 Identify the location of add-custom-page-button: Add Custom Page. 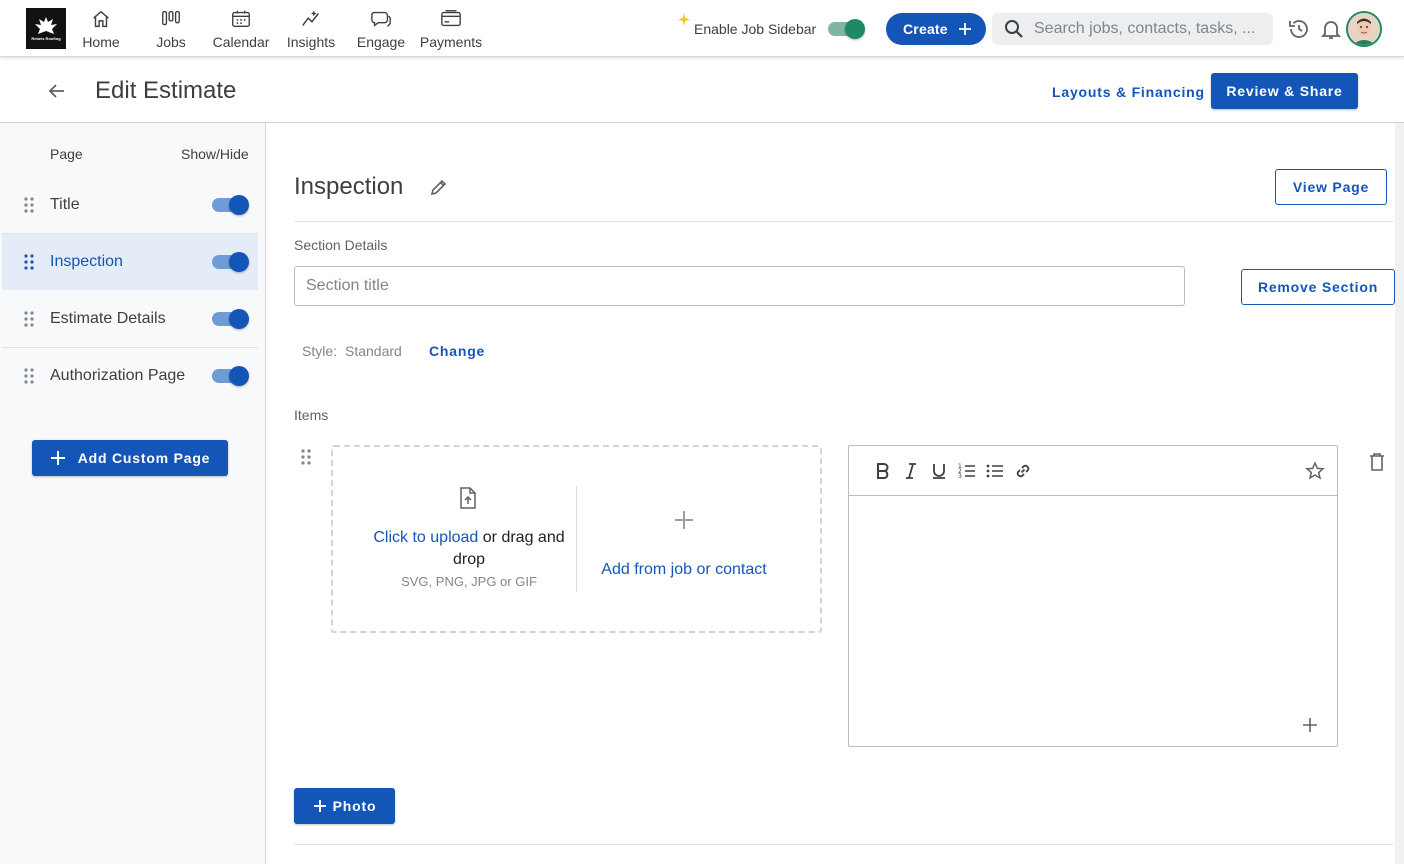
(130, 458).